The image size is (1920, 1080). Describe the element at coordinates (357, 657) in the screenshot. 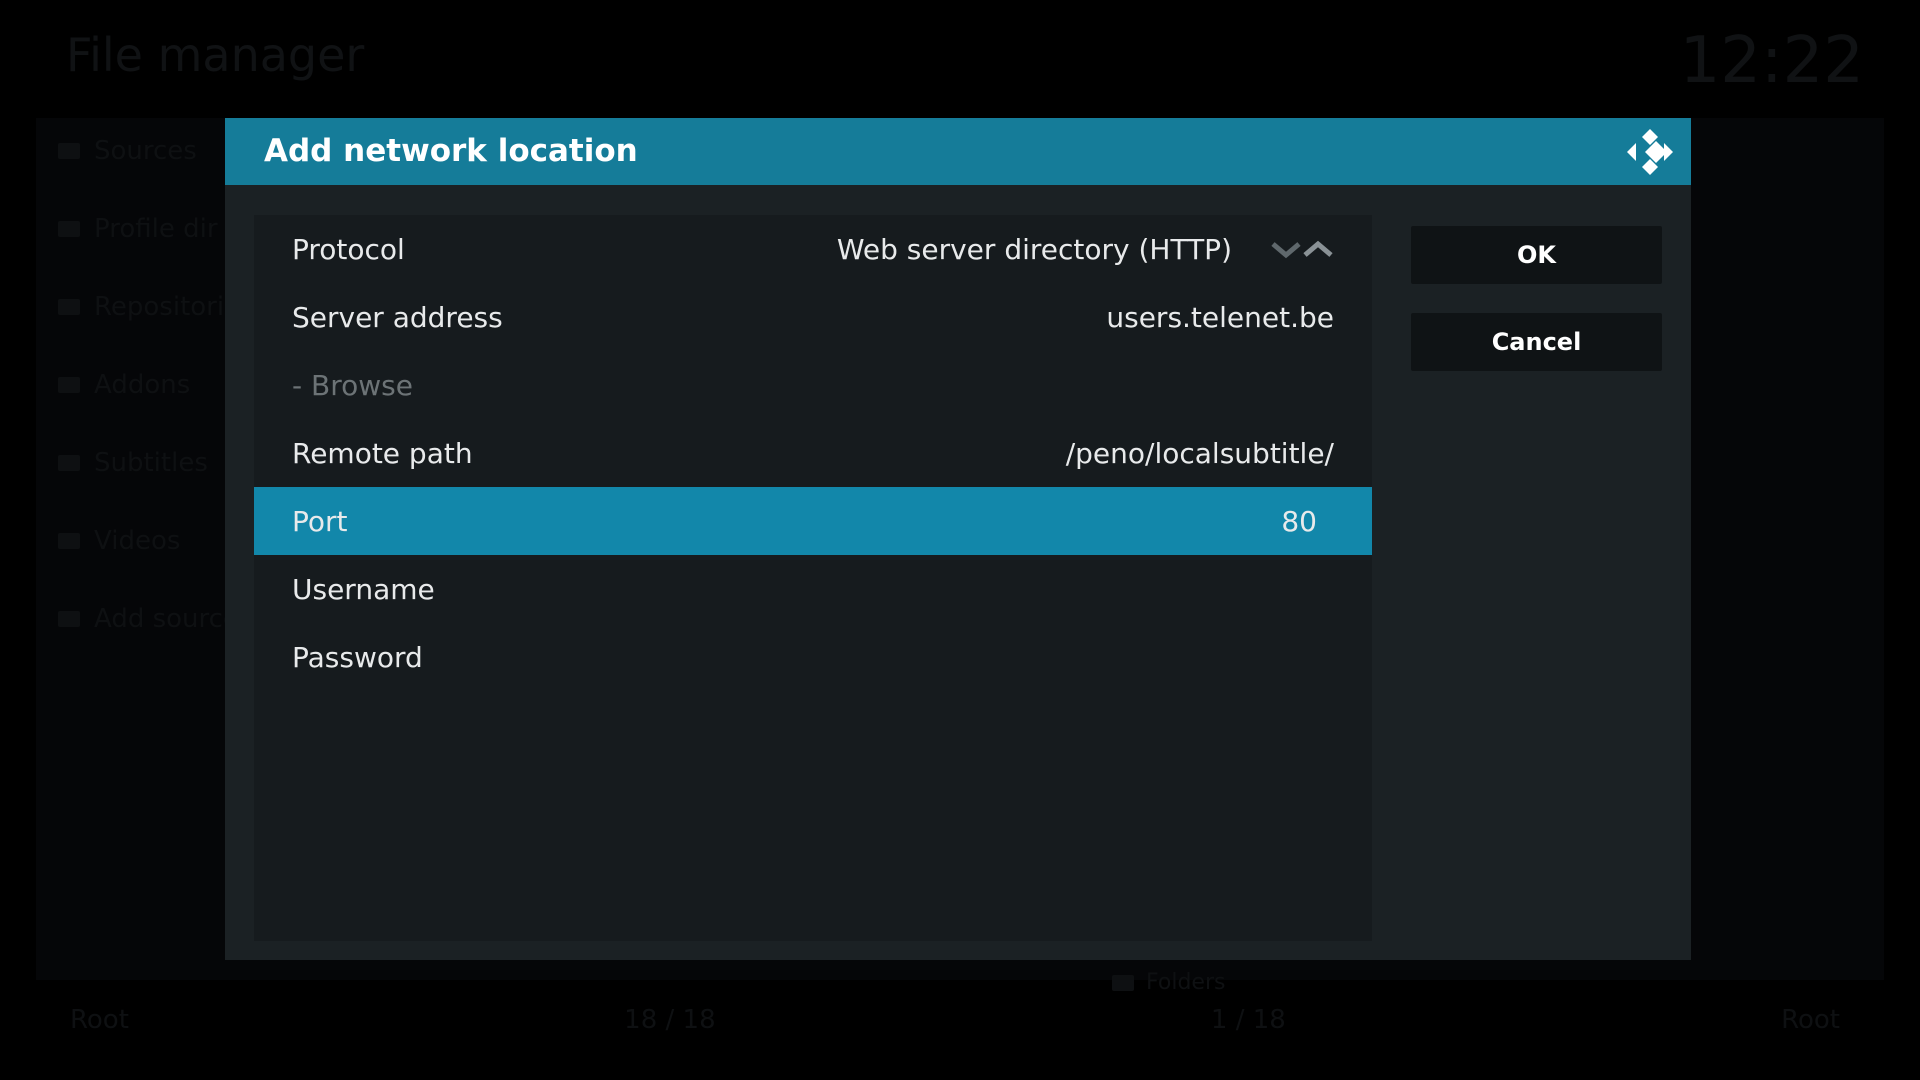

I see `setting-label: Password` at that location.